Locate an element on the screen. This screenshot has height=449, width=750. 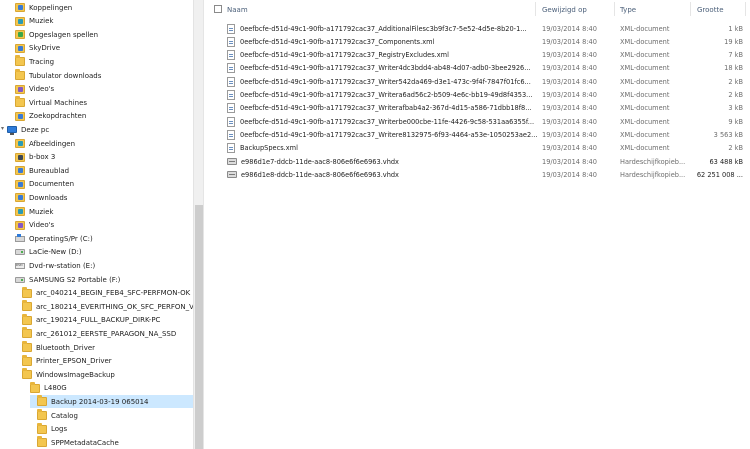
nav-item: LaCie-New (D:) is located at coordinates (48, 252).